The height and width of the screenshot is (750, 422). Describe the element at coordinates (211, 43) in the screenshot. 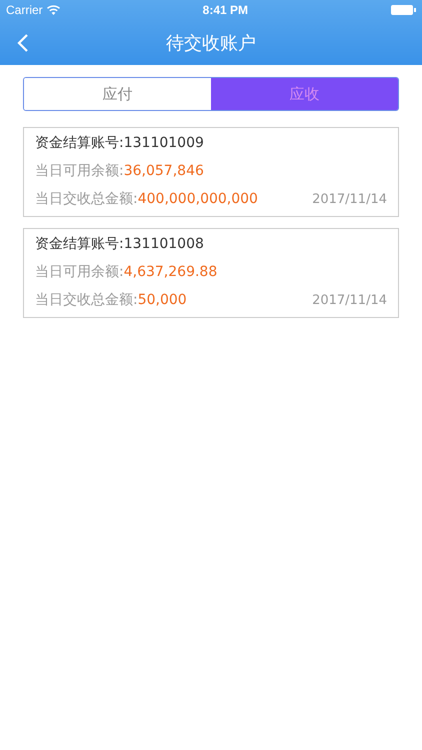

I see `page-title: 待交收账户` at that location.